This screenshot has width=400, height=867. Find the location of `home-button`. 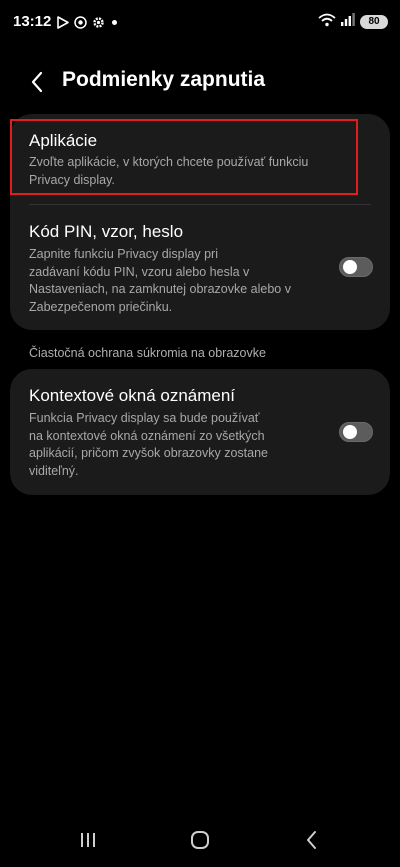

home-button is located at coordinates (200, 840).